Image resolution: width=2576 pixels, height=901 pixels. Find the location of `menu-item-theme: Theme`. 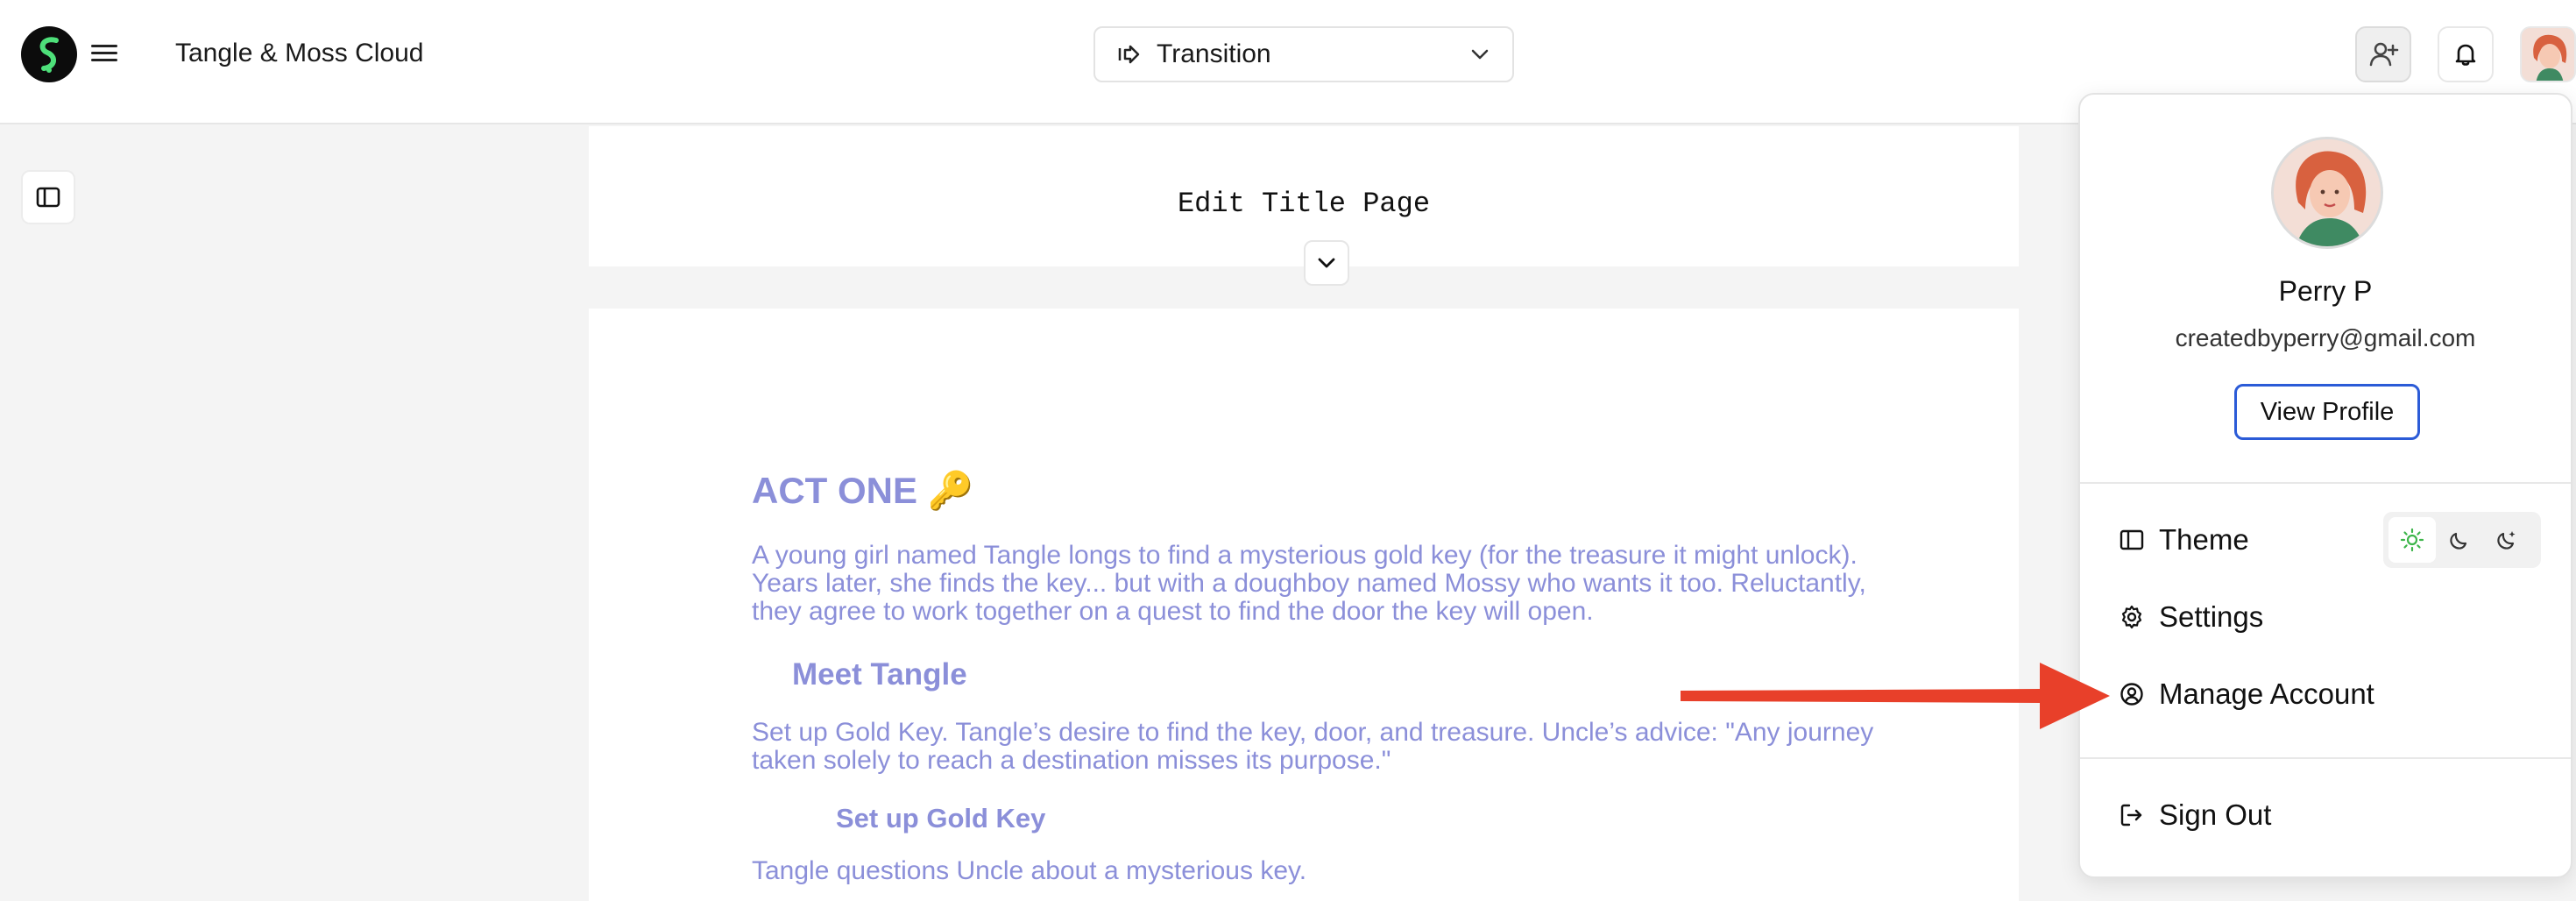

menu-item-theme: Theme is located at coordinates (2184, 539).